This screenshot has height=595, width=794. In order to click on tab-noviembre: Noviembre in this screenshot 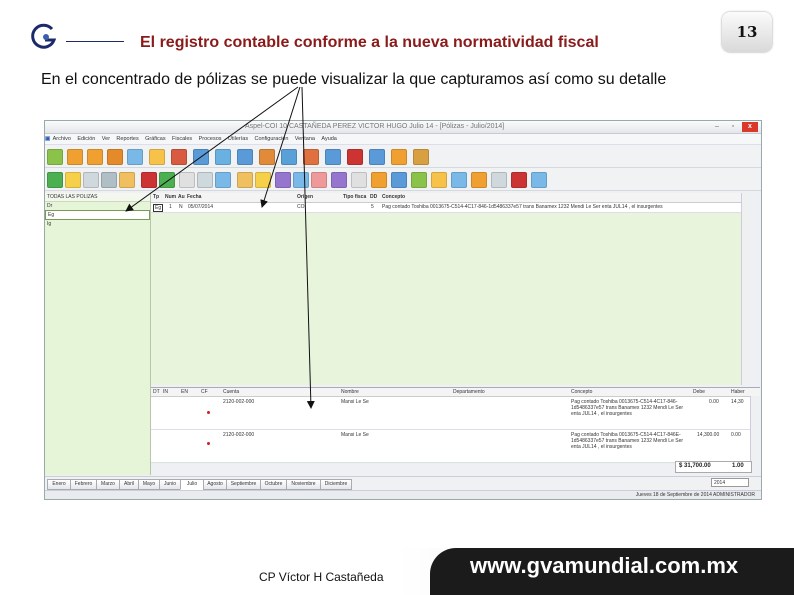, I will do `click(303, 484)`.